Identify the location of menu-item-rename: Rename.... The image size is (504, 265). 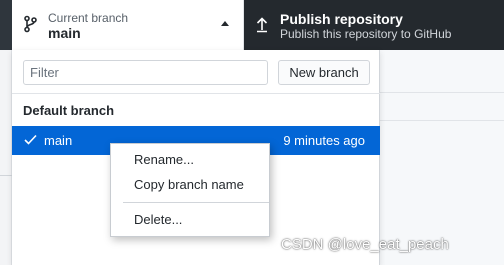
(190, 160).